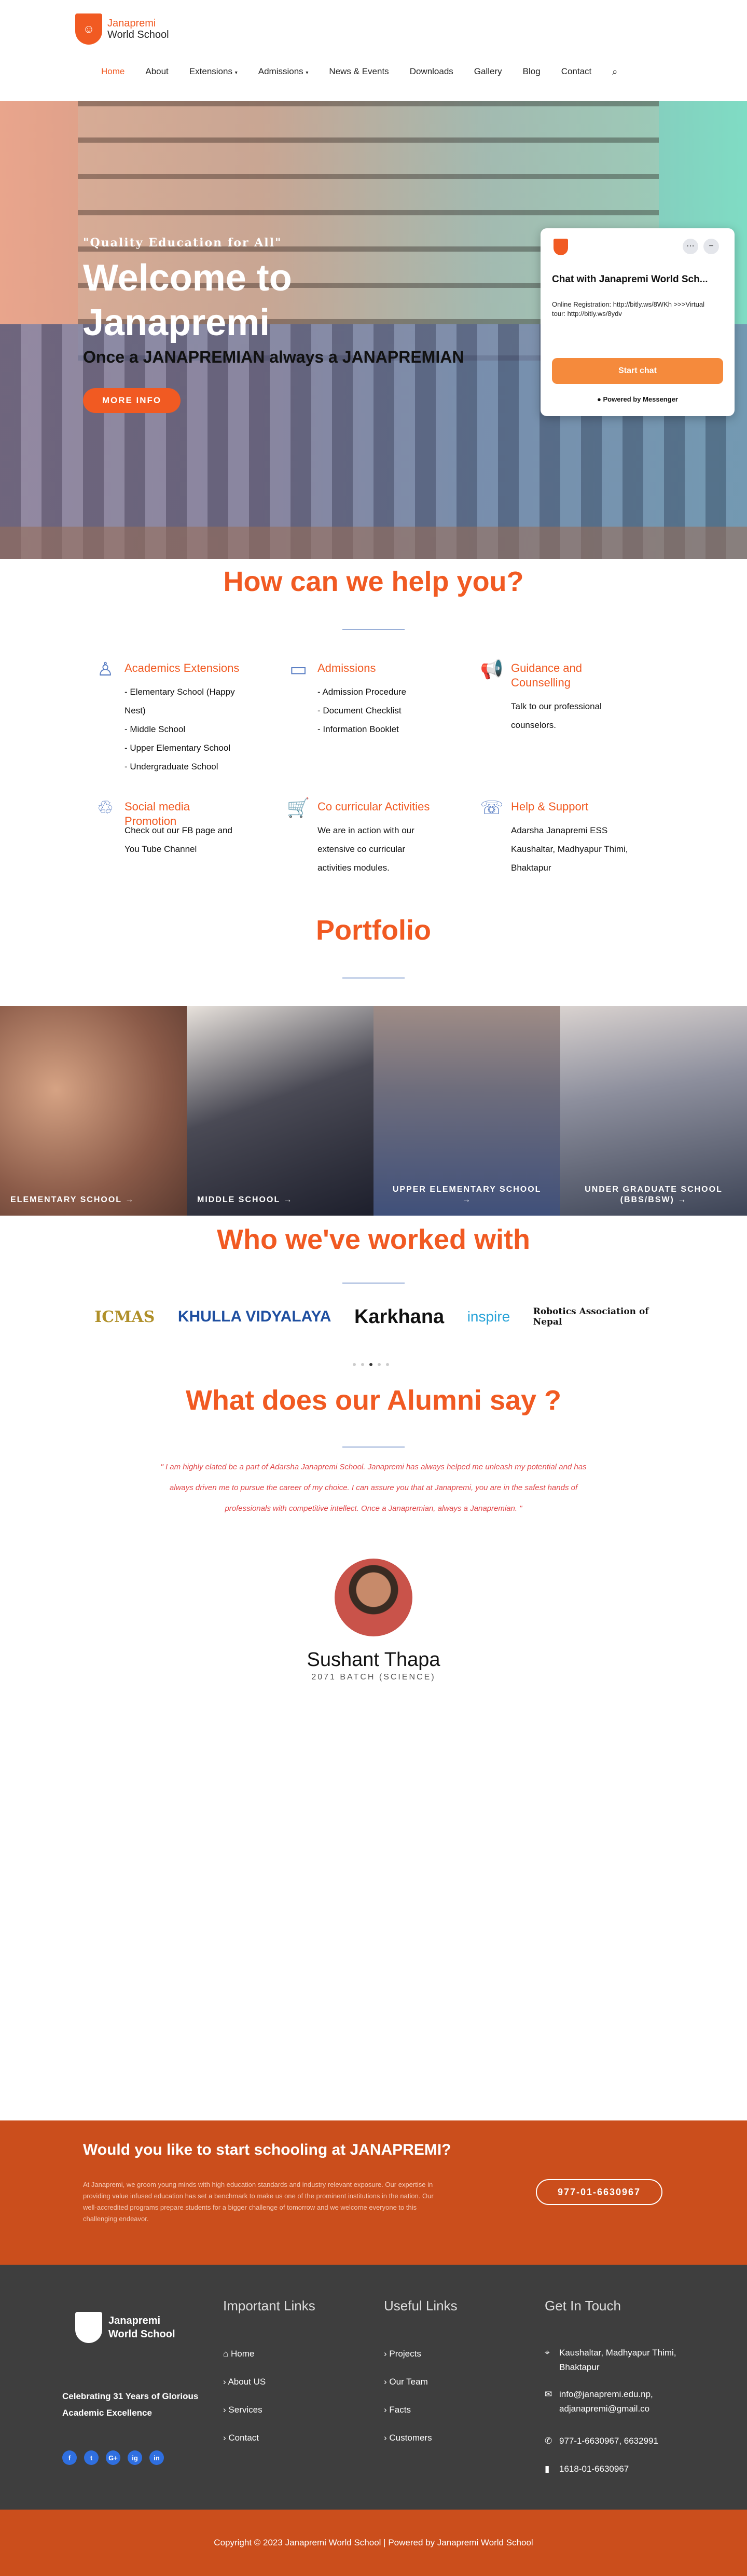  Describe the element at coordinates (374, 1677) in the screenshot. I see `alumni-batch: 2071 BATCH (SCIENCE)` at that location.